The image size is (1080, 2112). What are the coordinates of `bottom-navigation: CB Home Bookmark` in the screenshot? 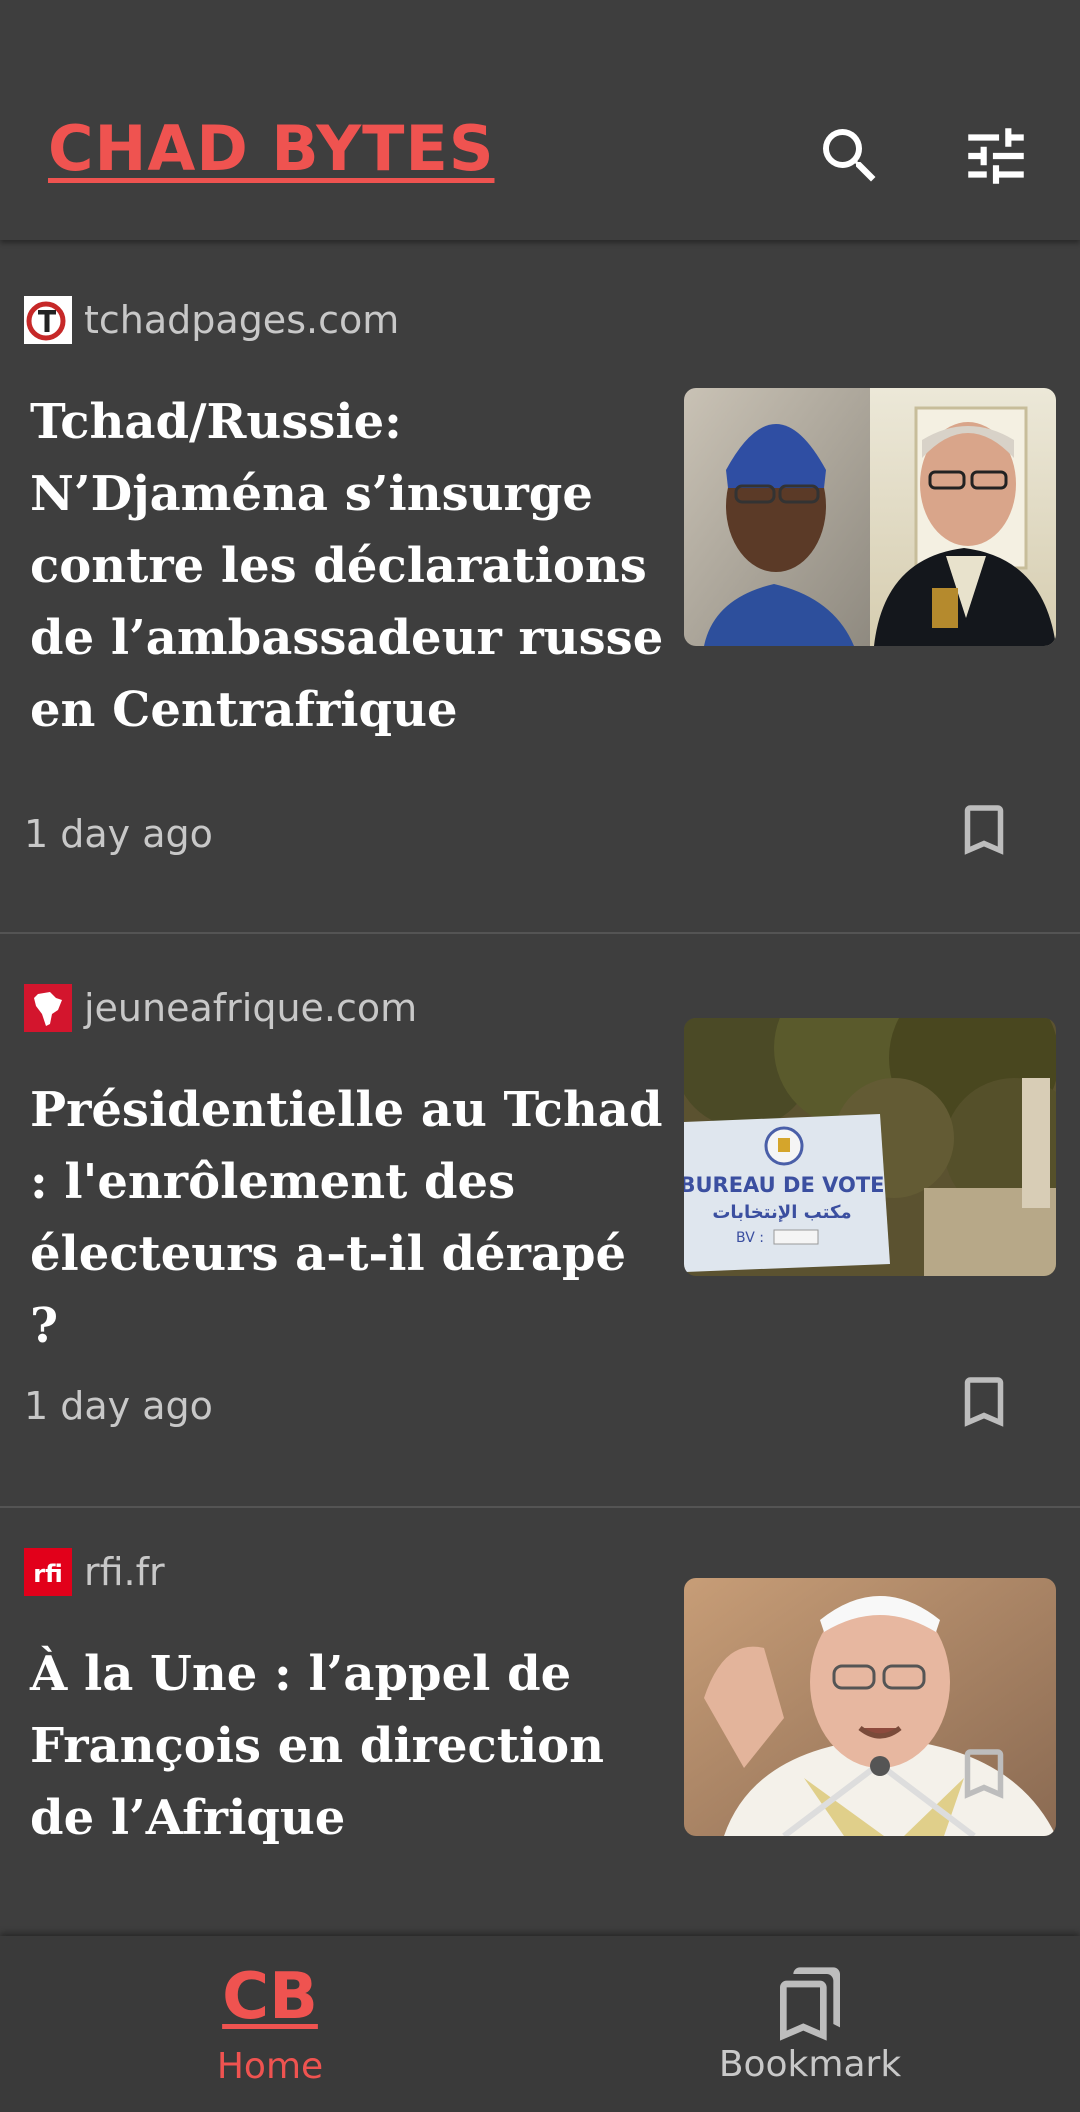 It's located at (540, 2024).